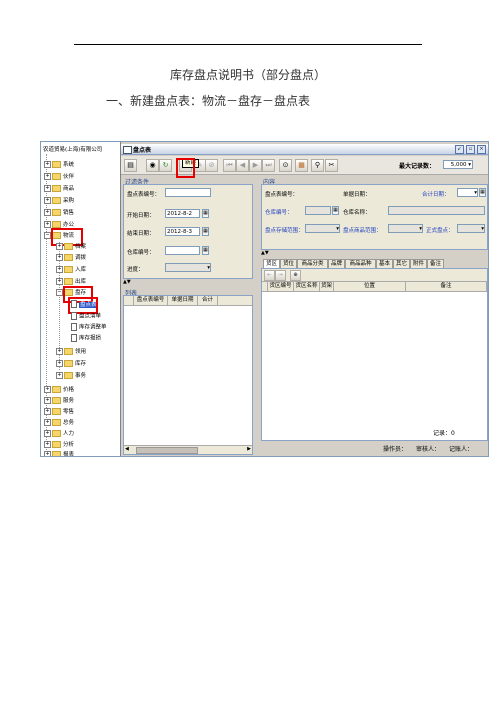 The height and width of the screenshot is (702, 496). What do you see at coordinates (71, 258) in the screenshot?
I see `tree-item-transfer: + 调拨` at bounding box center [71, 258].